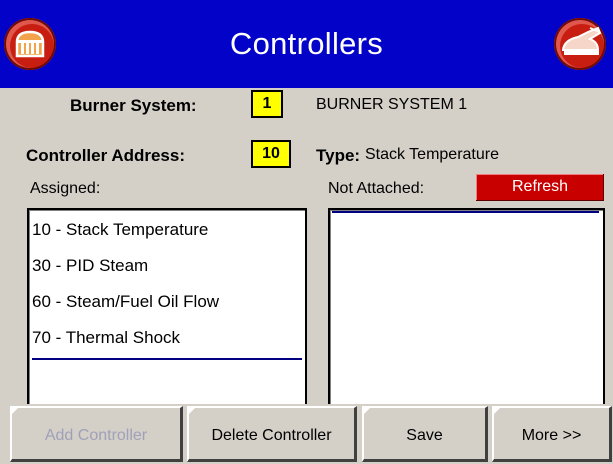 This screenshot has height=464, width=613. What do you see at coordinates (106, 338) in the screenshot?
I see `list-item: 70 - Thermal Shock` at bounding box center [106, 338].